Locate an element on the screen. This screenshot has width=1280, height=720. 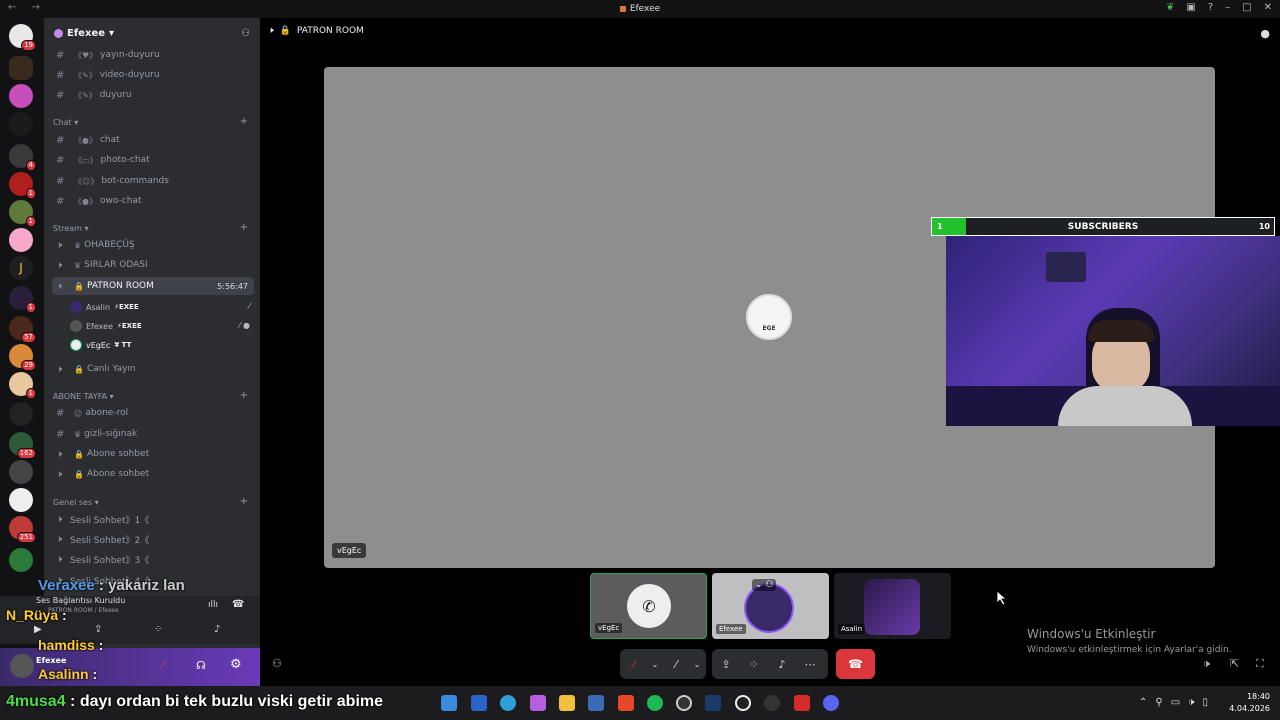
avatar is located at coordinates (22, 666).